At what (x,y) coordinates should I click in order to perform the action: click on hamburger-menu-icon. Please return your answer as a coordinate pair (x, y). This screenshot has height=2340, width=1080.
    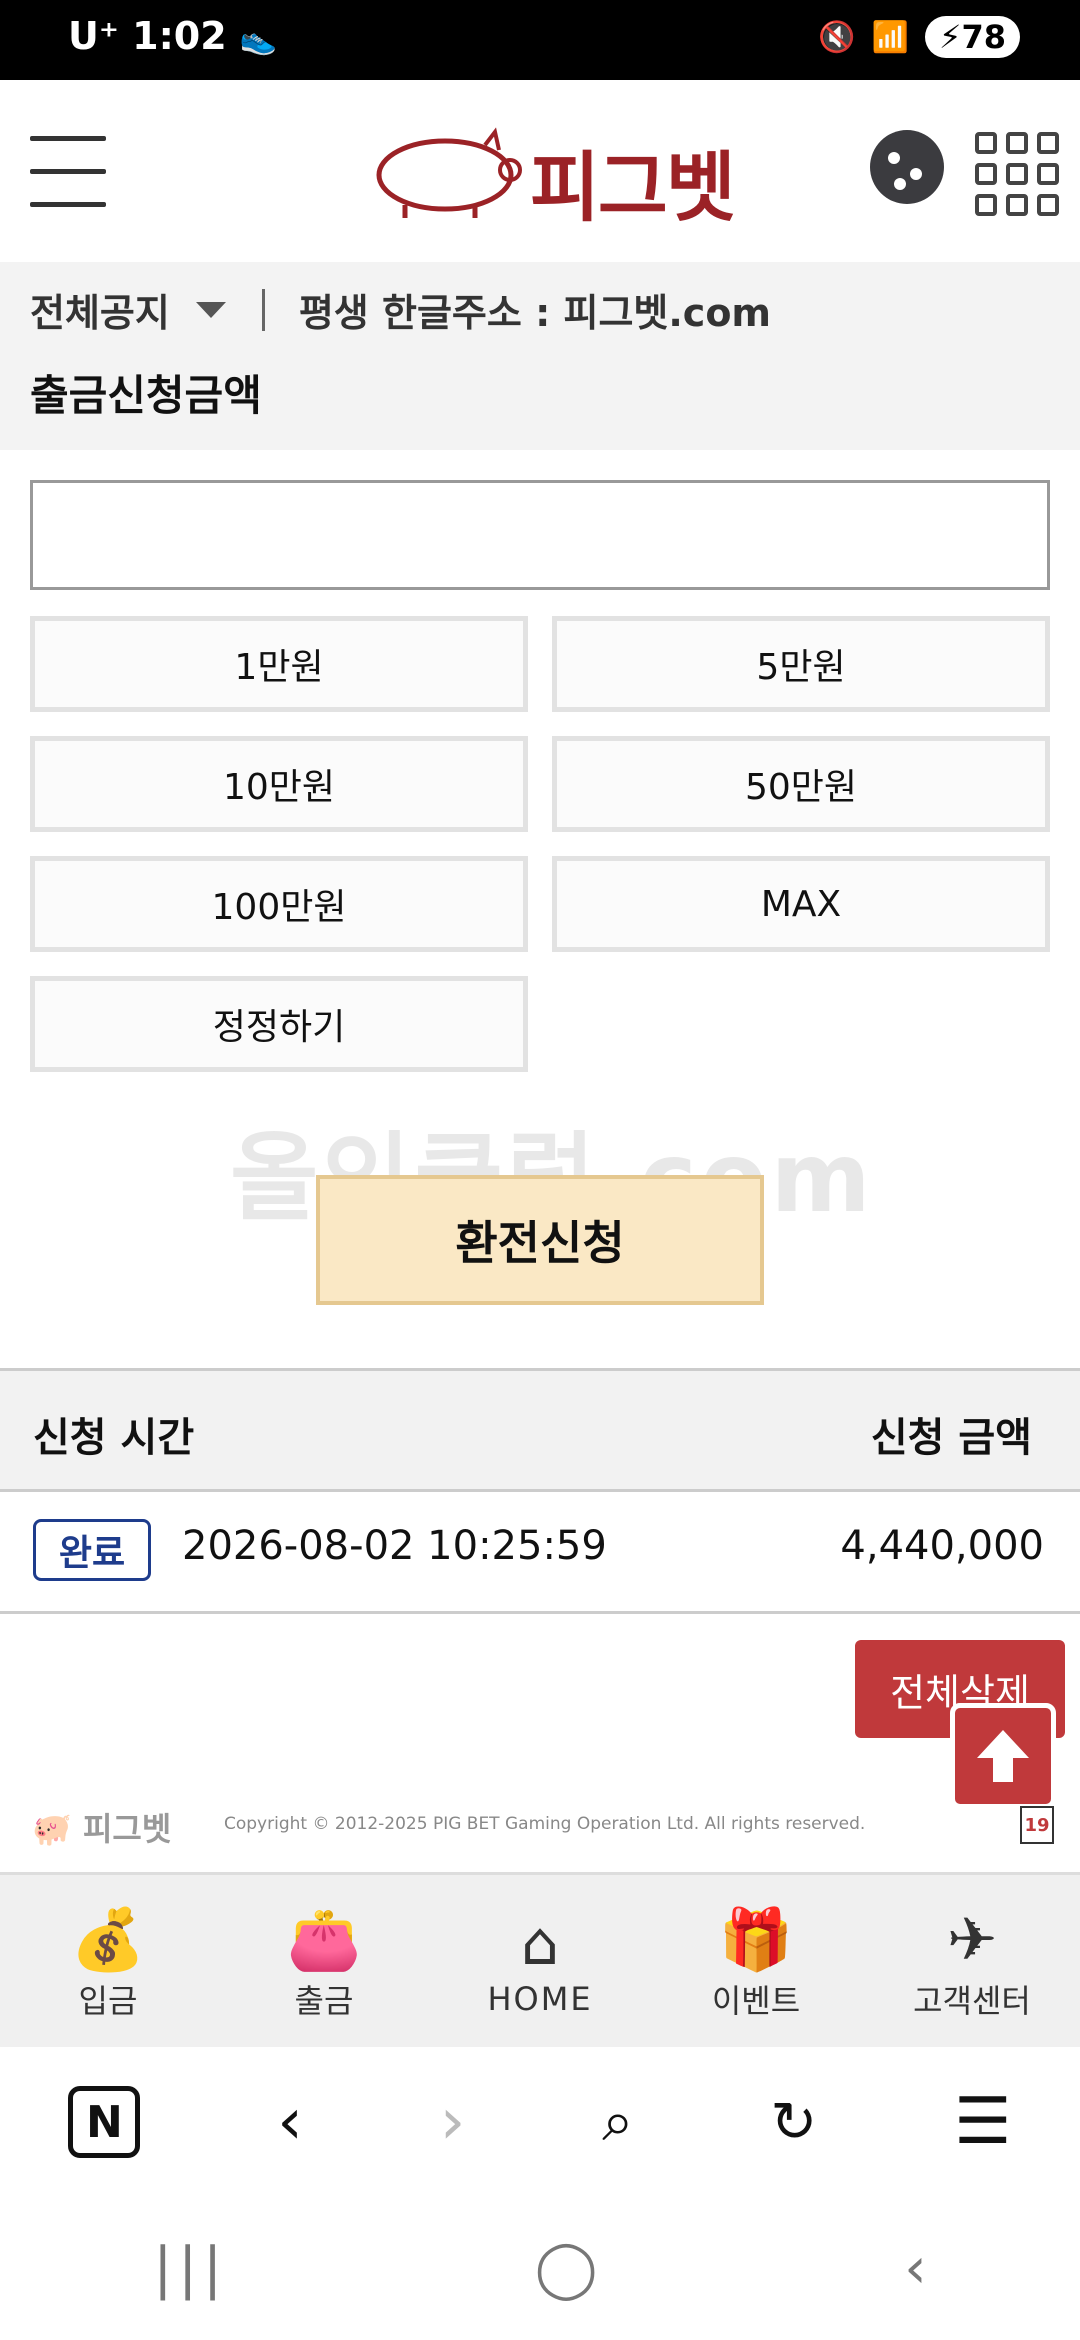
    Looking at the image, I should click on (68, 171).